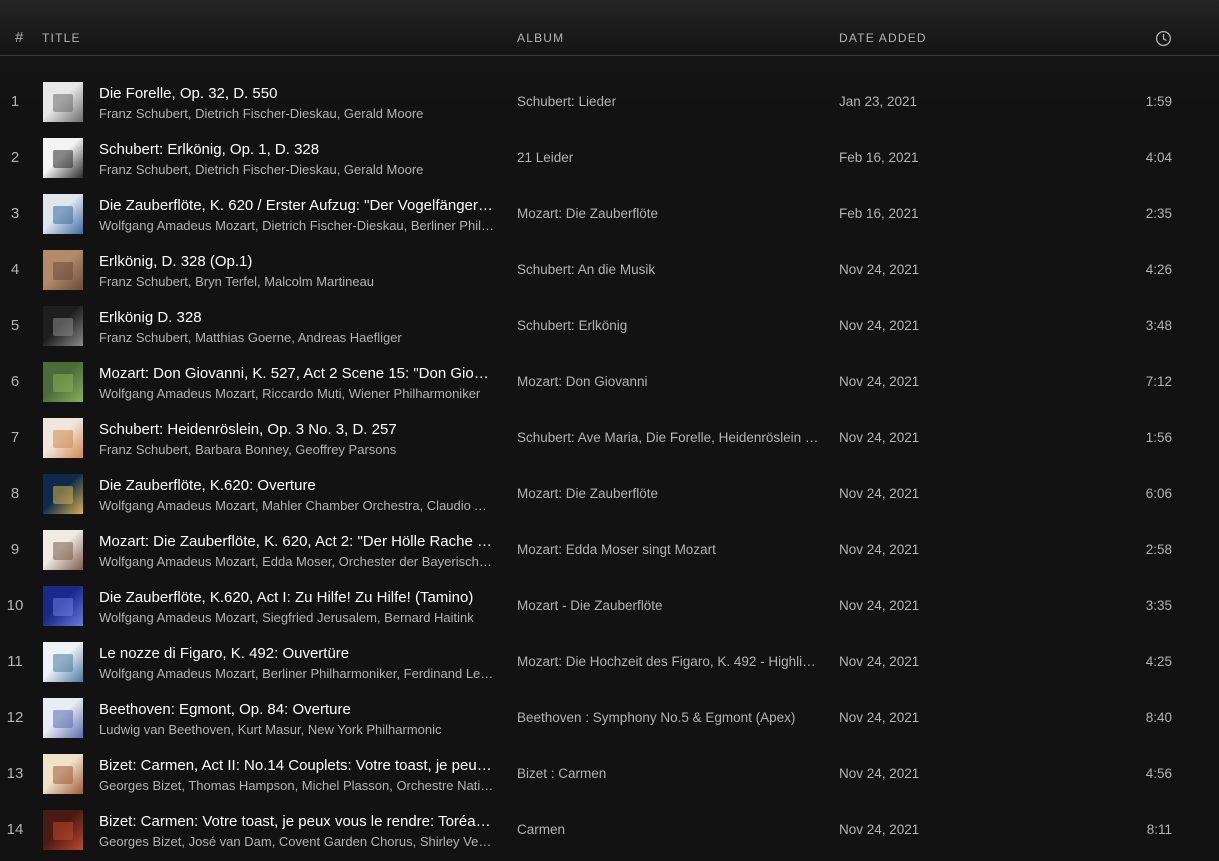  I want to click on header-date-added: Date Added, so click(883, 38).